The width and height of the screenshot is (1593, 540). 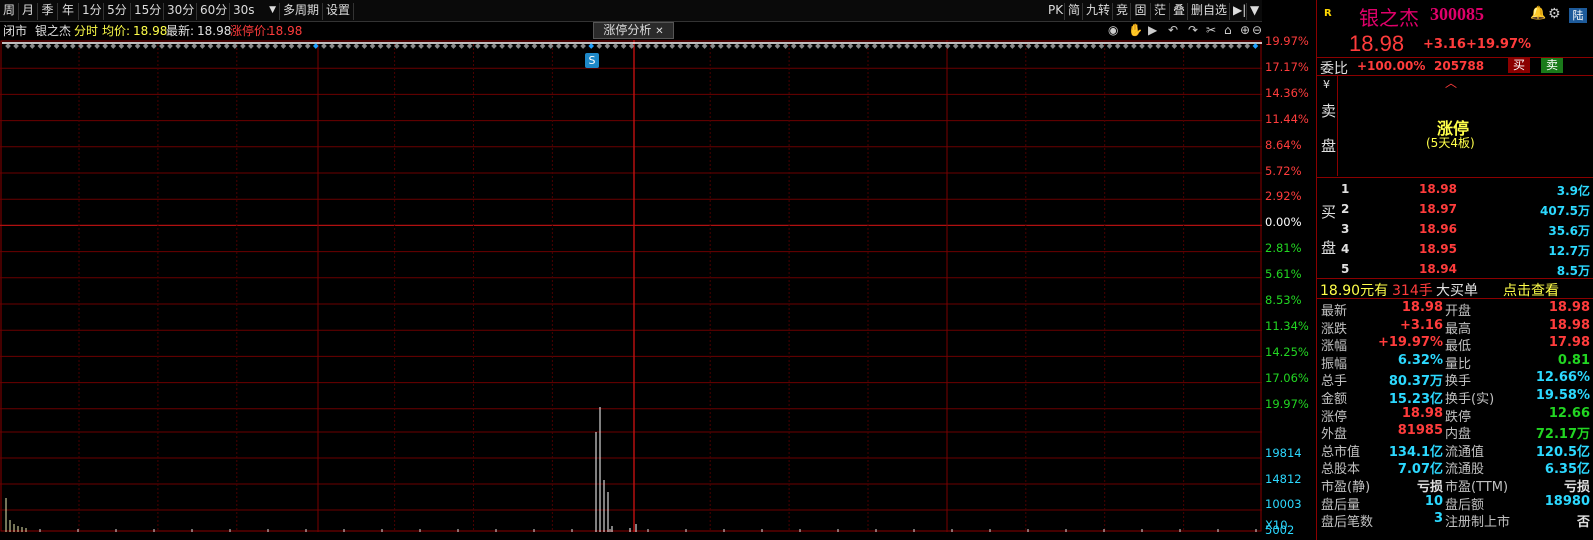 I want to click on s-marker: S, so click(x=592, y=60).